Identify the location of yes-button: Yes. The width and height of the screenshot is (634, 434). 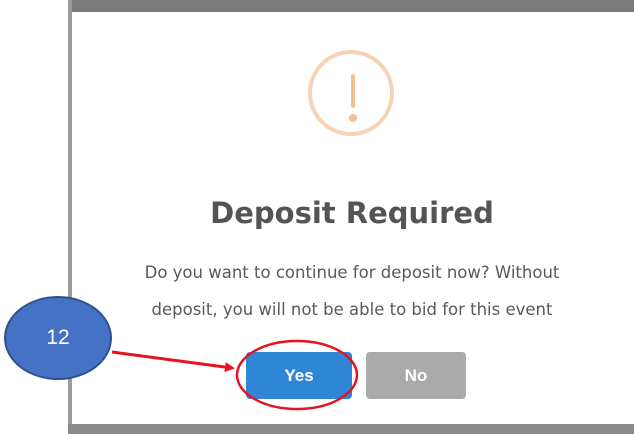
(299, 375).